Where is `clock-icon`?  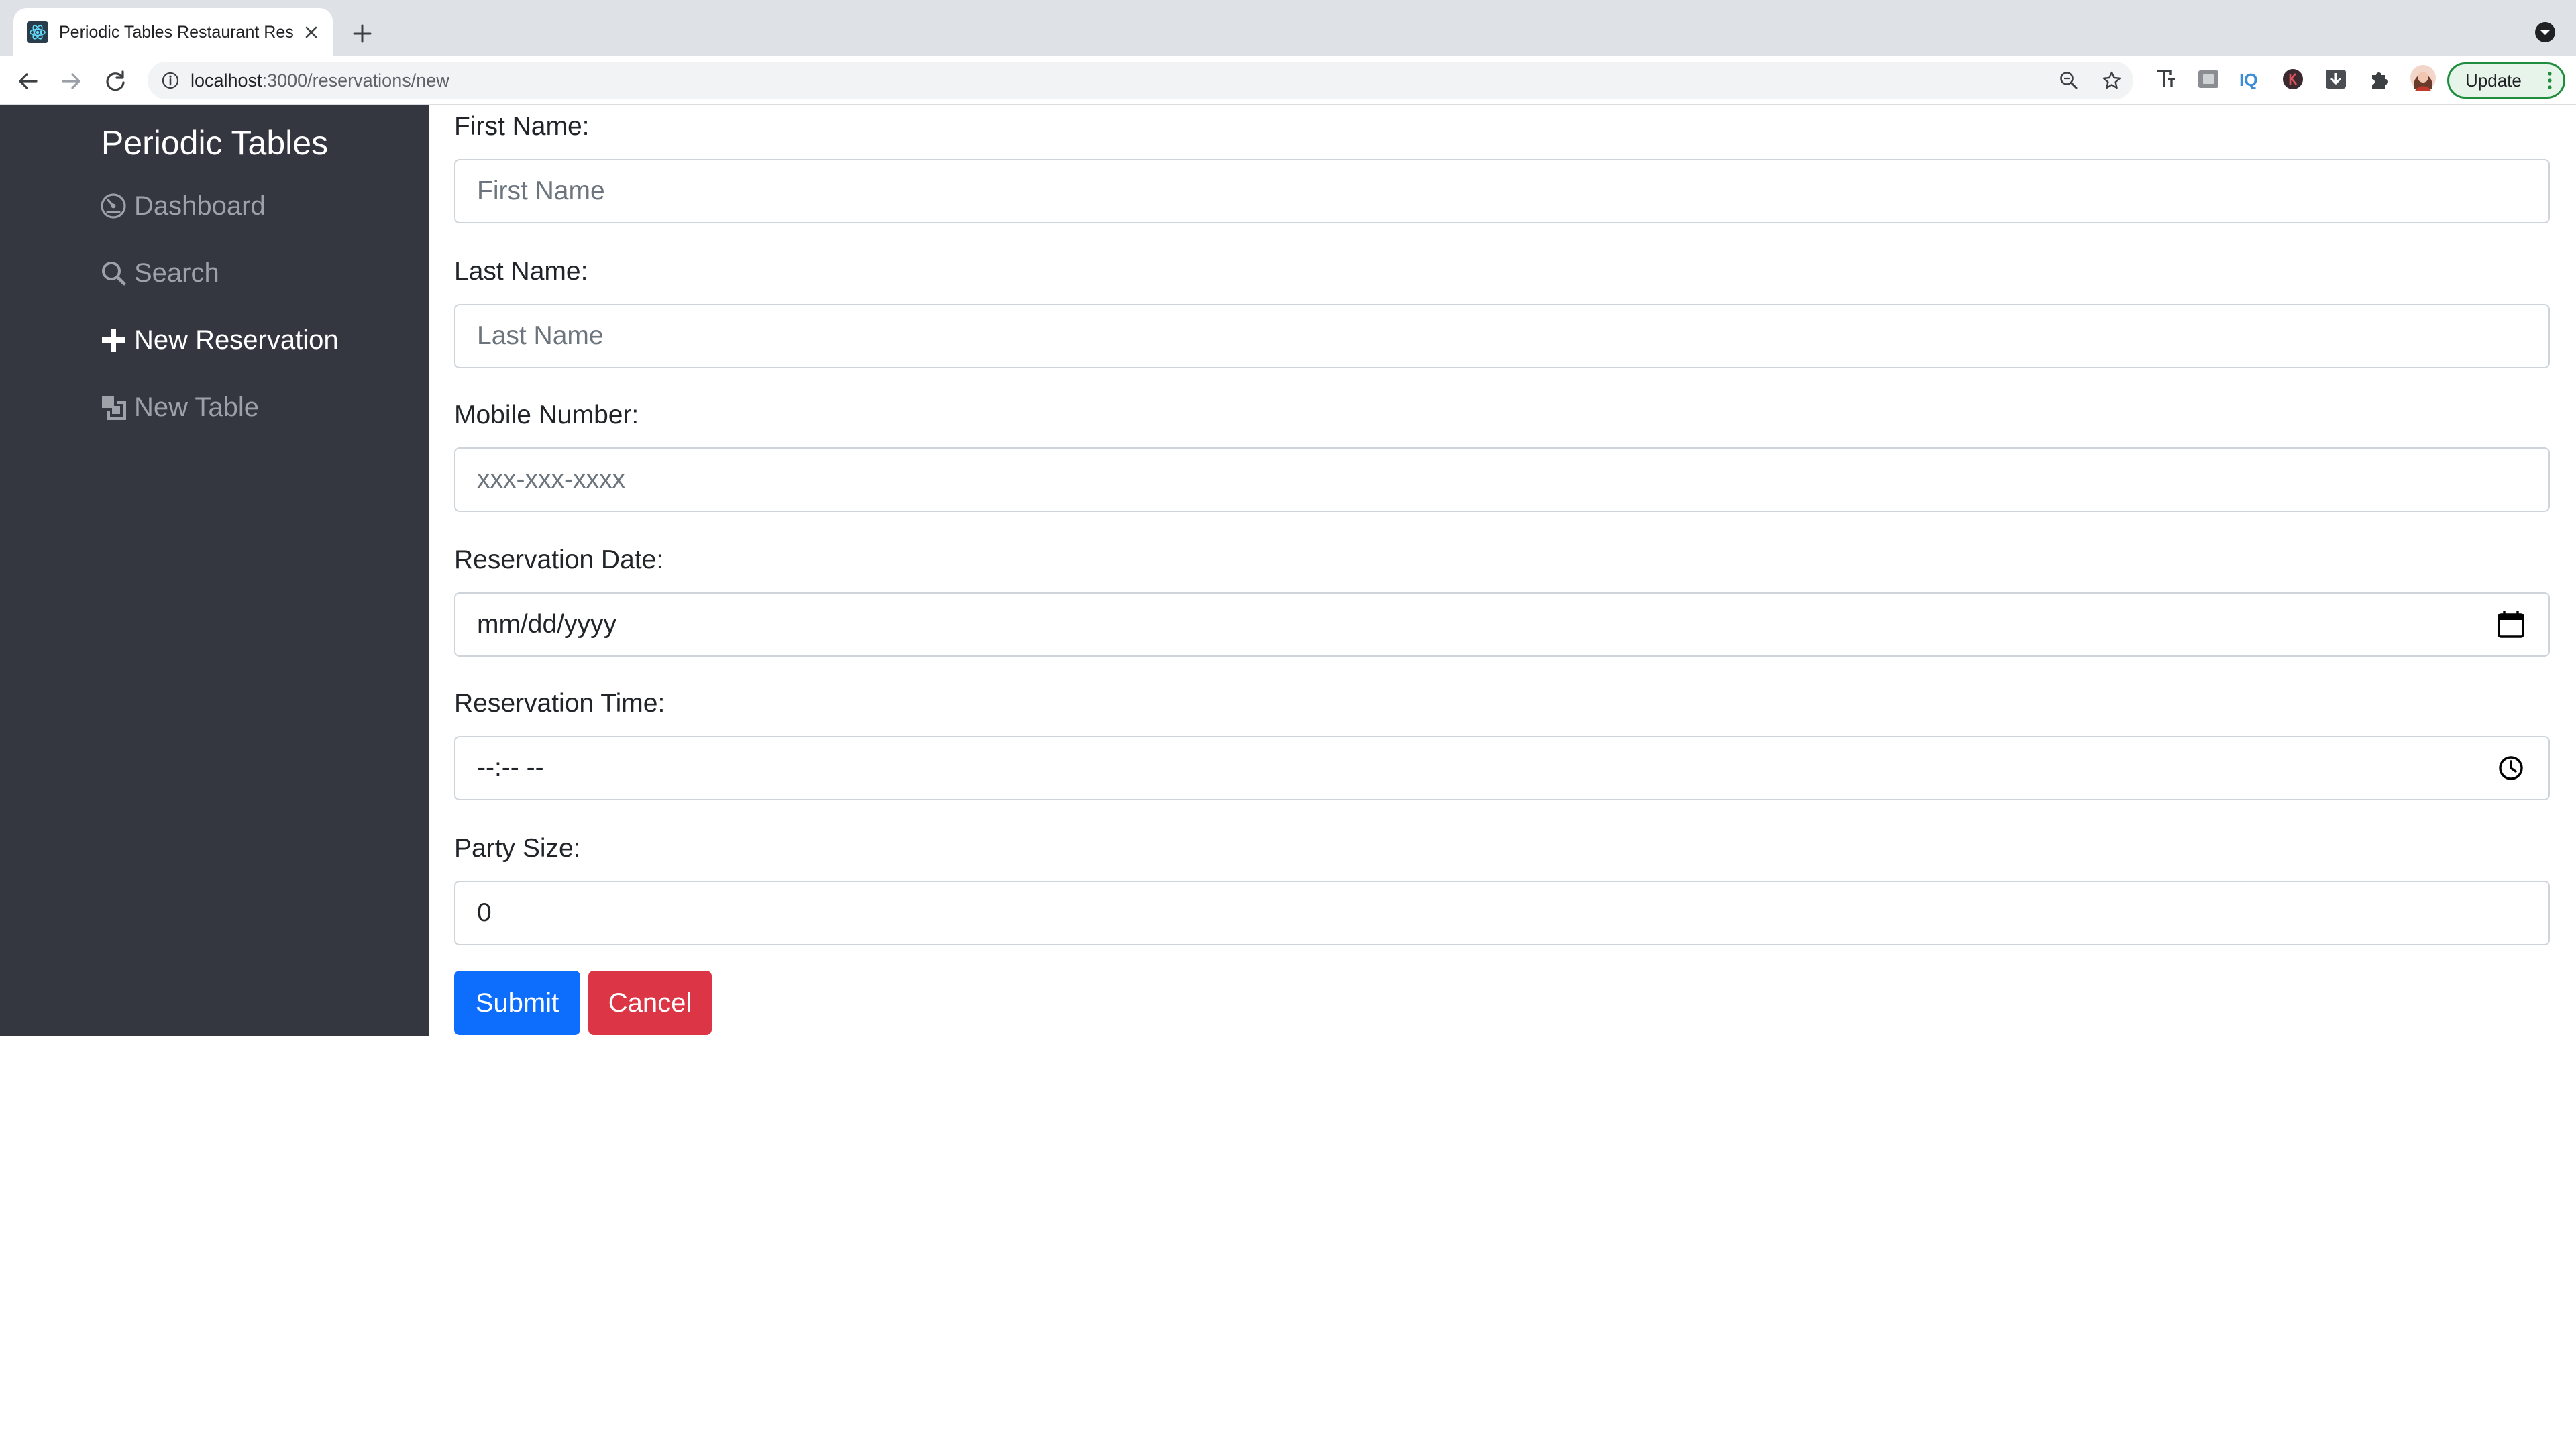
clock-icon is located at coordinates (2511, 768).